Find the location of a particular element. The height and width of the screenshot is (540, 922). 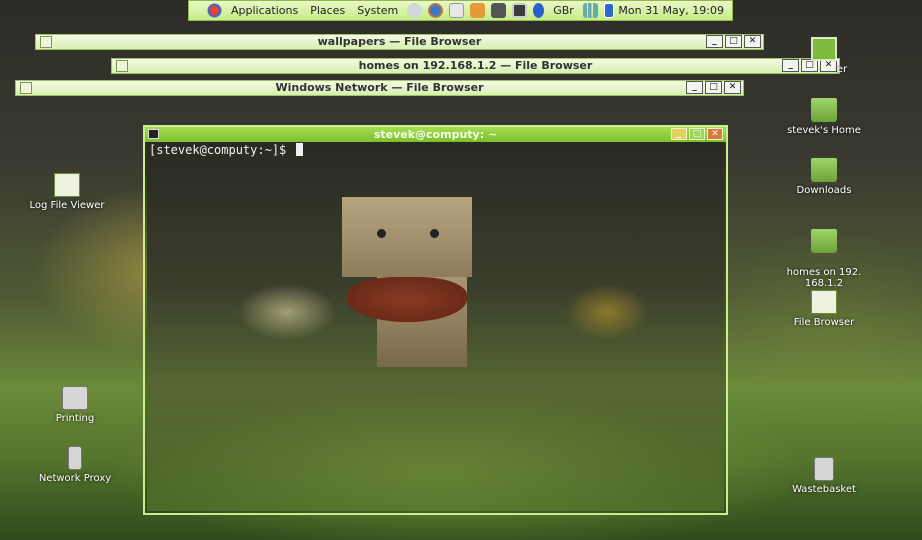

applications-menu: Applications is located at coordinates (264, 10).